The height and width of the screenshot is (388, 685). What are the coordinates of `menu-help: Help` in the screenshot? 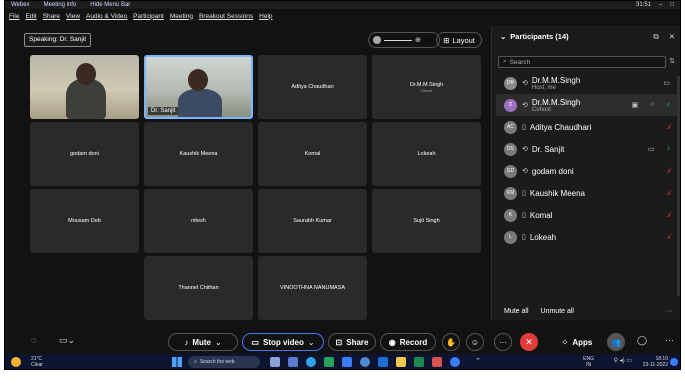 It's located at (265, 16).